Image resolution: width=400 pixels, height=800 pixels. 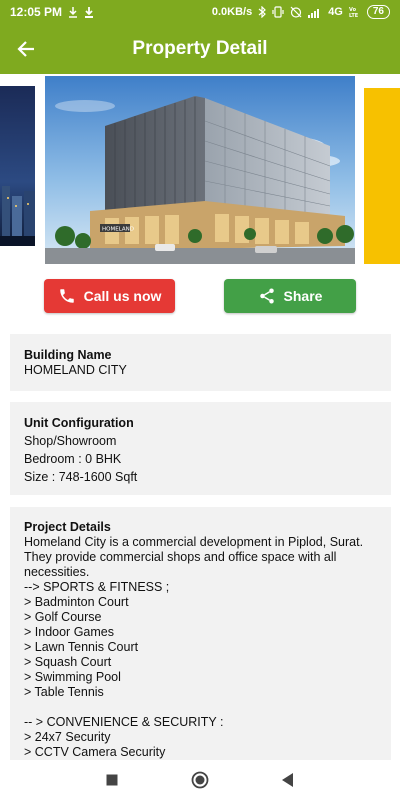 I want to click on circle-icon, so click(x=200, y=780).